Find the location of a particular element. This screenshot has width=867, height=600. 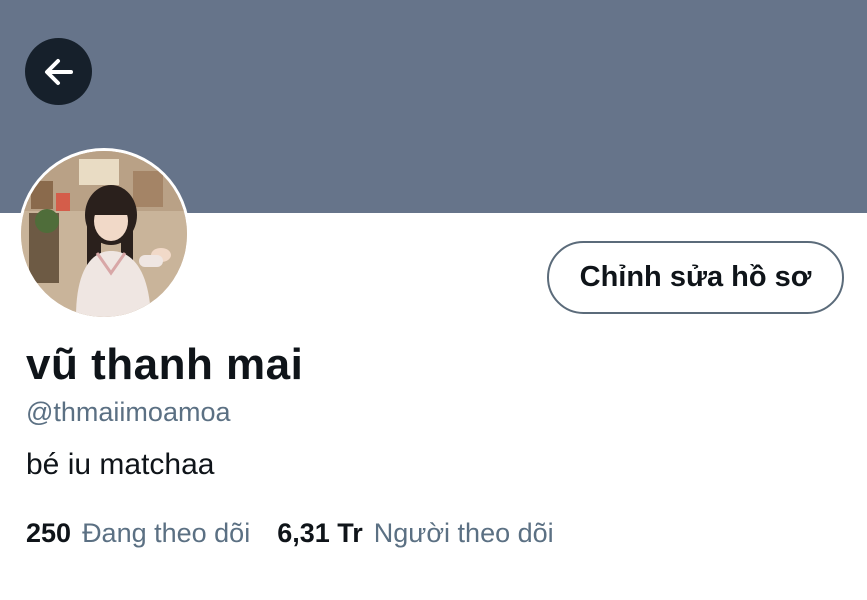

followers-stat: 6,31 Tr Người theo dõi is located at coordinates (415, 533).